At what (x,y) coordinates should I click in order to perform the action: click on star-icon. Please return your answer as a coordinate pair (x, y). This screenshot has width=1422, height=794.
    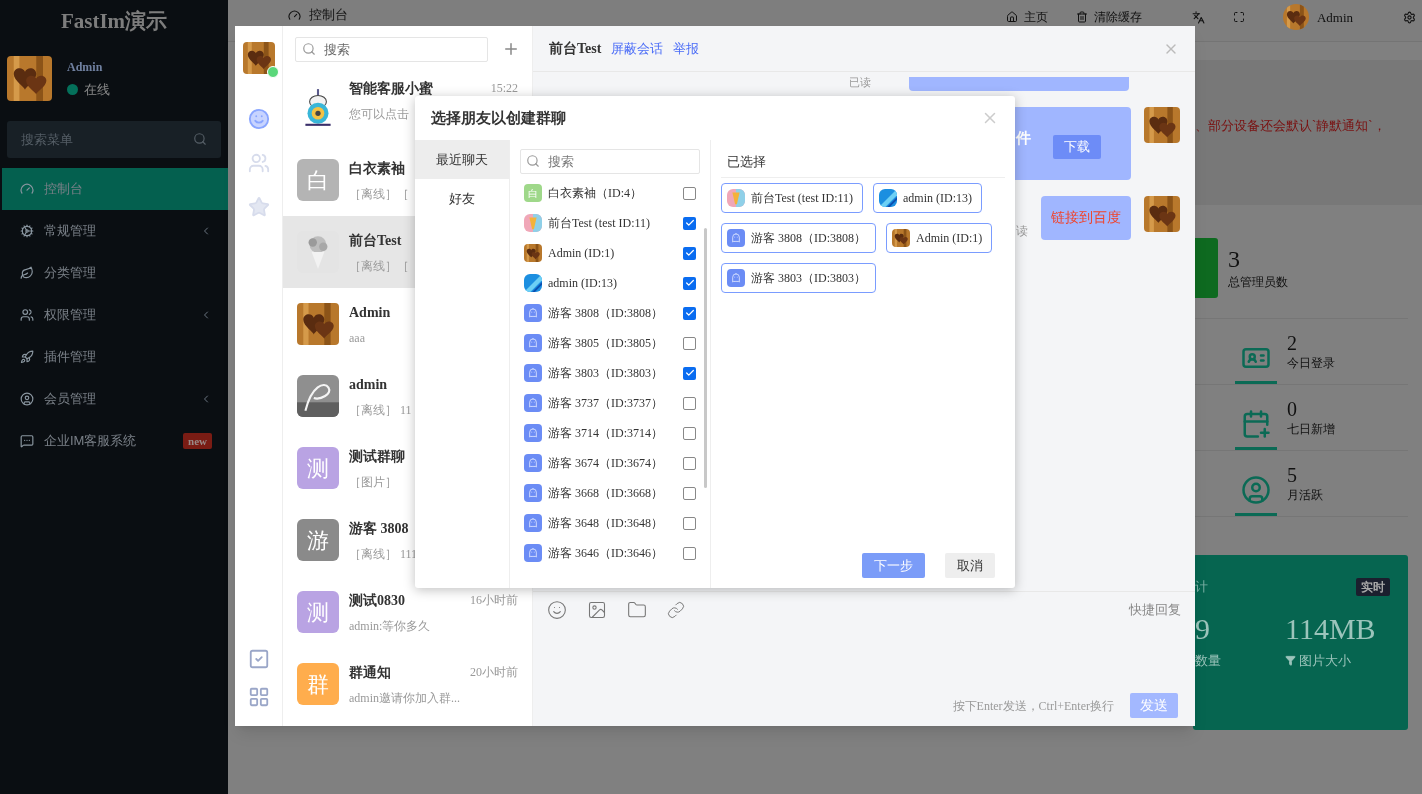
    Looking at the image, I should click on (258, 207).